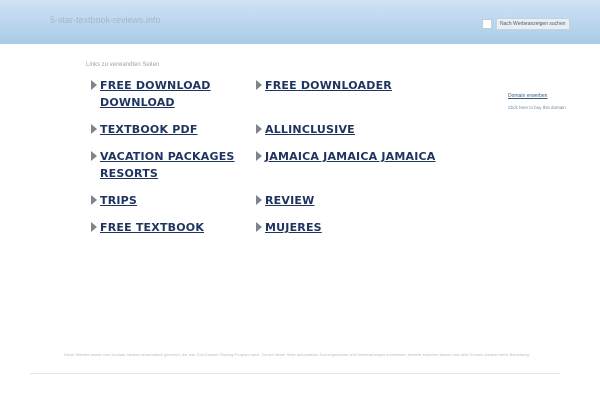  What do you see at coordinates (152, 227) in the screenshot?
I see `link-label: FREE TEXTBOOK` at bounding box center [152, 227].